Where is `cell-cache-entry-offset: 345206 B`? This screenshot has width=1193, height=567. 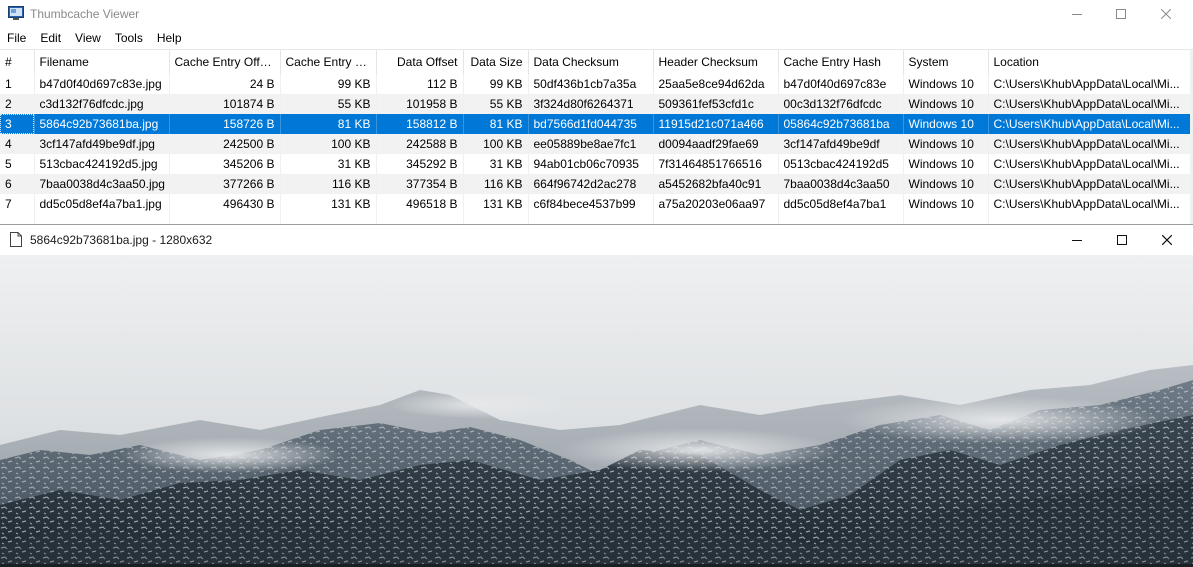
cell-cache-entry-offset: 345206 B is located at coordinates (225, 164).